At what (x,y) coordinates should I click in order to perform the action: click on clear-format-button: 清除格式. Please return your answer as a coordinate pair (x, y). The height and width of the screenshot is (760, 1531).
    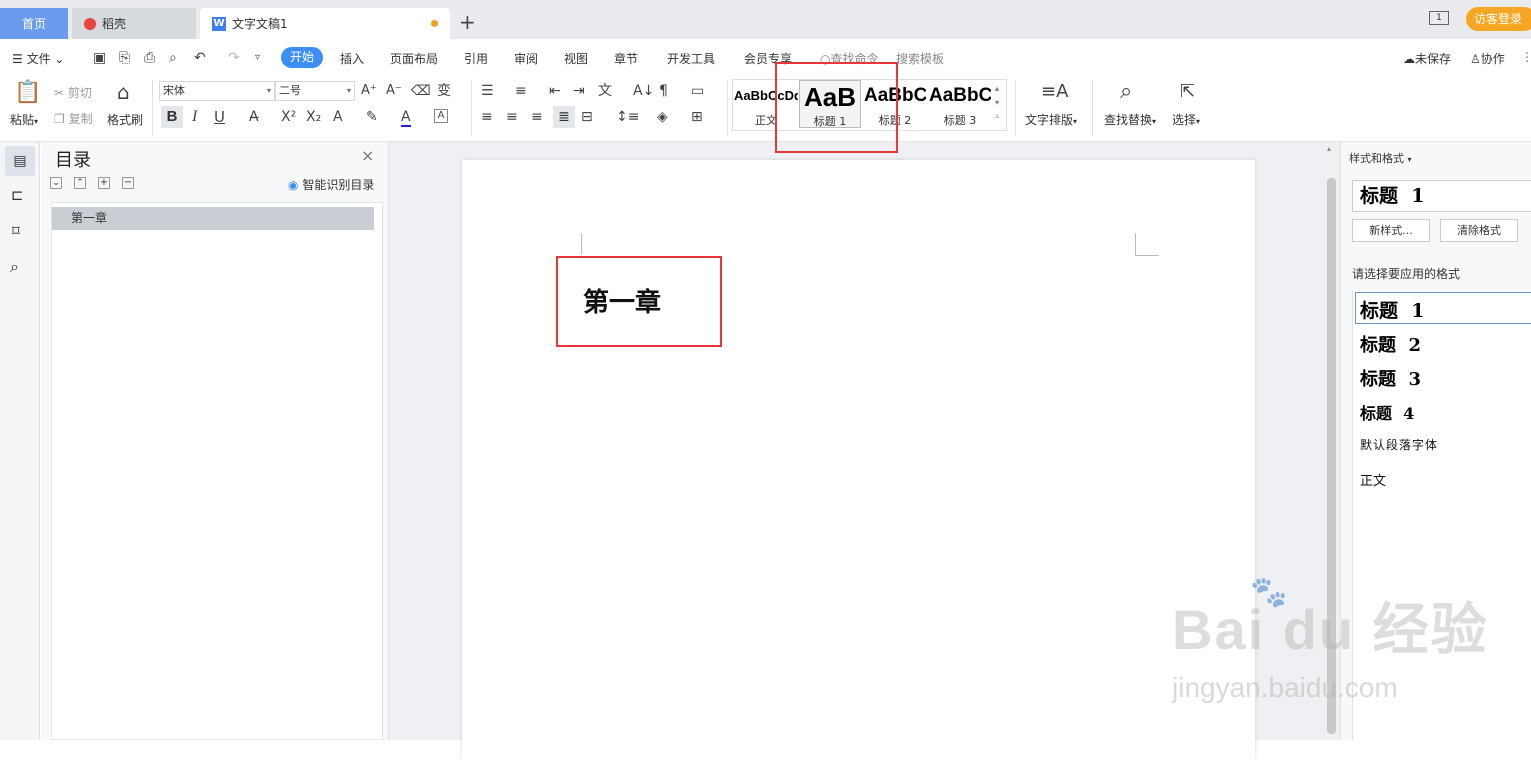
    Looking at the image, I should click on (1479, 230).